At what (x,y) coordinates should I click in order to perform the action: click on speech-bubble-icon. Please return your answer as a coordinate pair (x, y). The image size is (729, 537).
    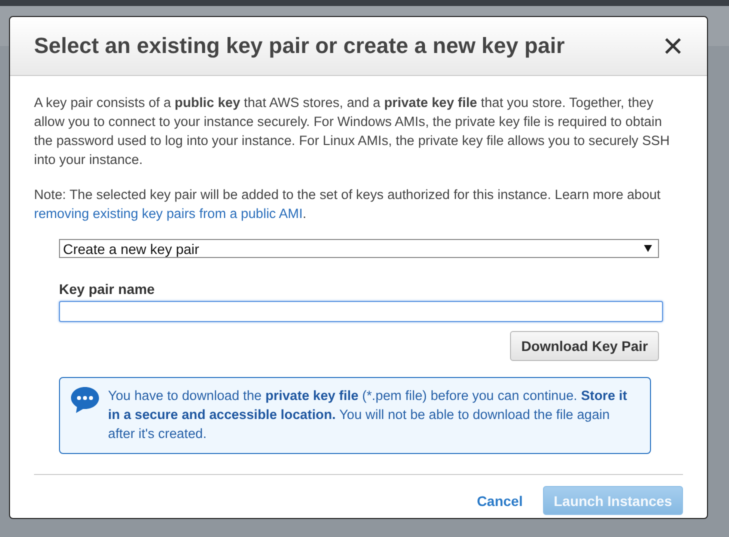
    Looking at the image, I should click on (85, 400).